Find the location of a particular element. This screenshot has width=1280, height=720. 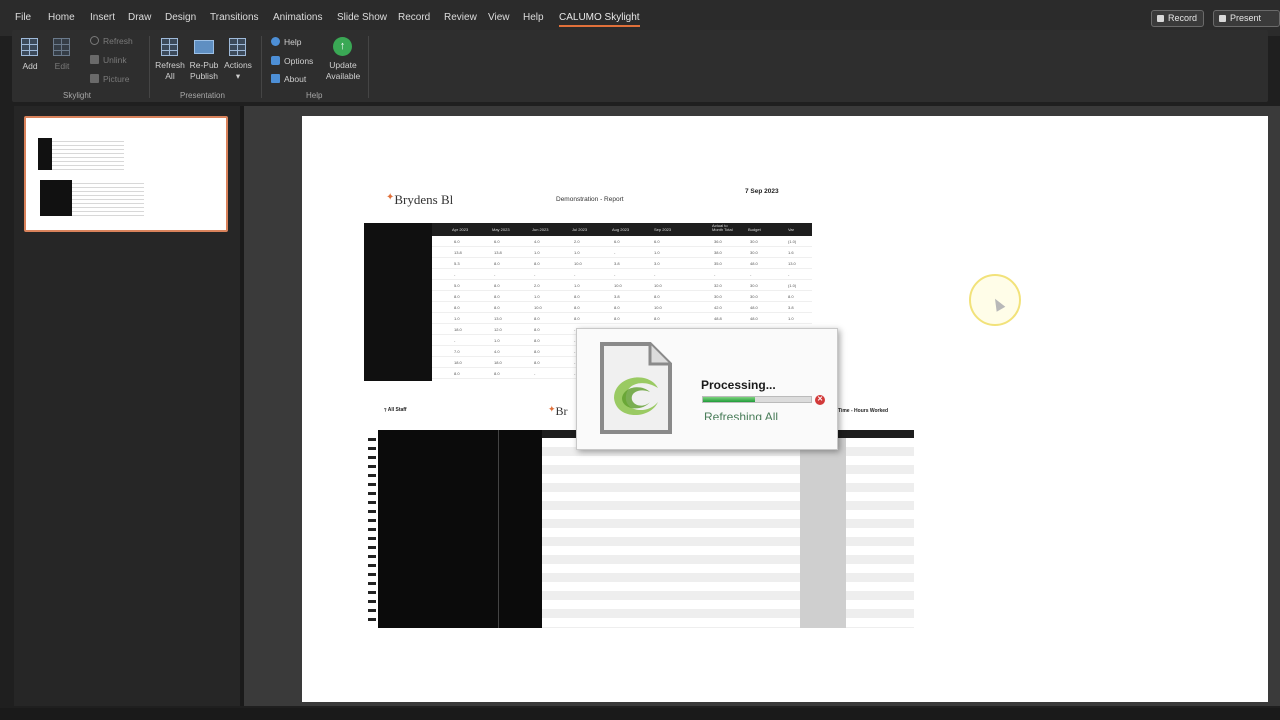

refresh-all-label-1: Refresh is located at coordinates (170, 65).